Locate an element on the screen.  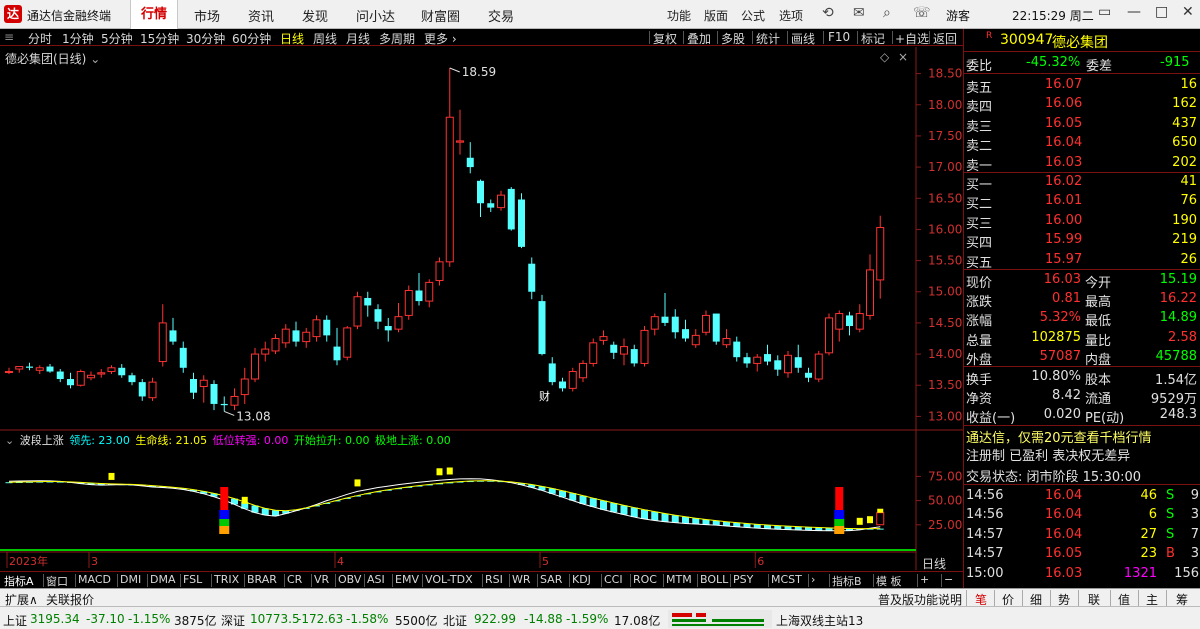
menu-xuanxiang: 选项 is located at coordinates (791, 15).